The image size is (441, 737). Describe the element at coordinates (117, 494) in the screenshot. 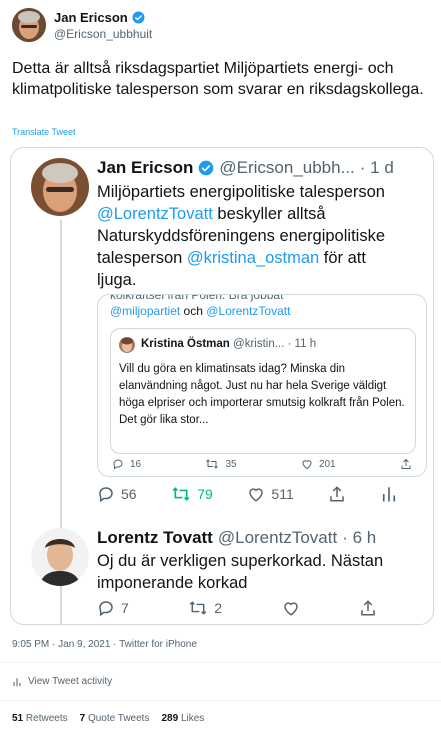

I see `embed-reply-action: 56` at that location.